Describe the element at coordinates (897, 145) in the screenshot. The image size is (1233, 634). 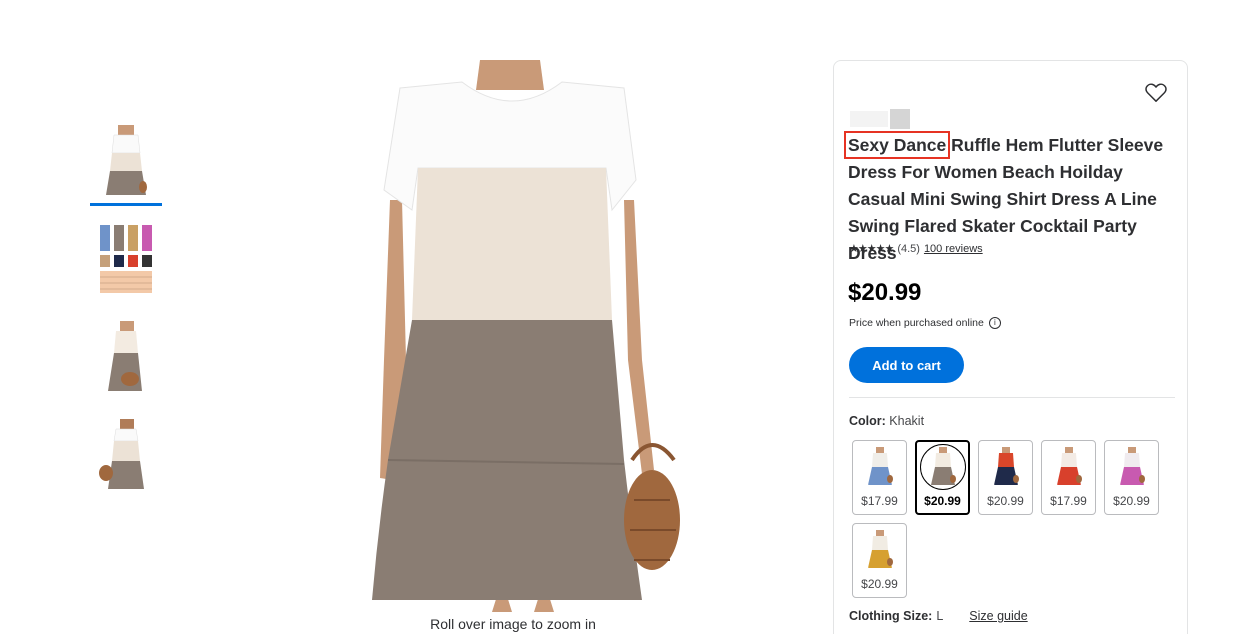
I see `title-highlight: Sexy Dance` at that location.